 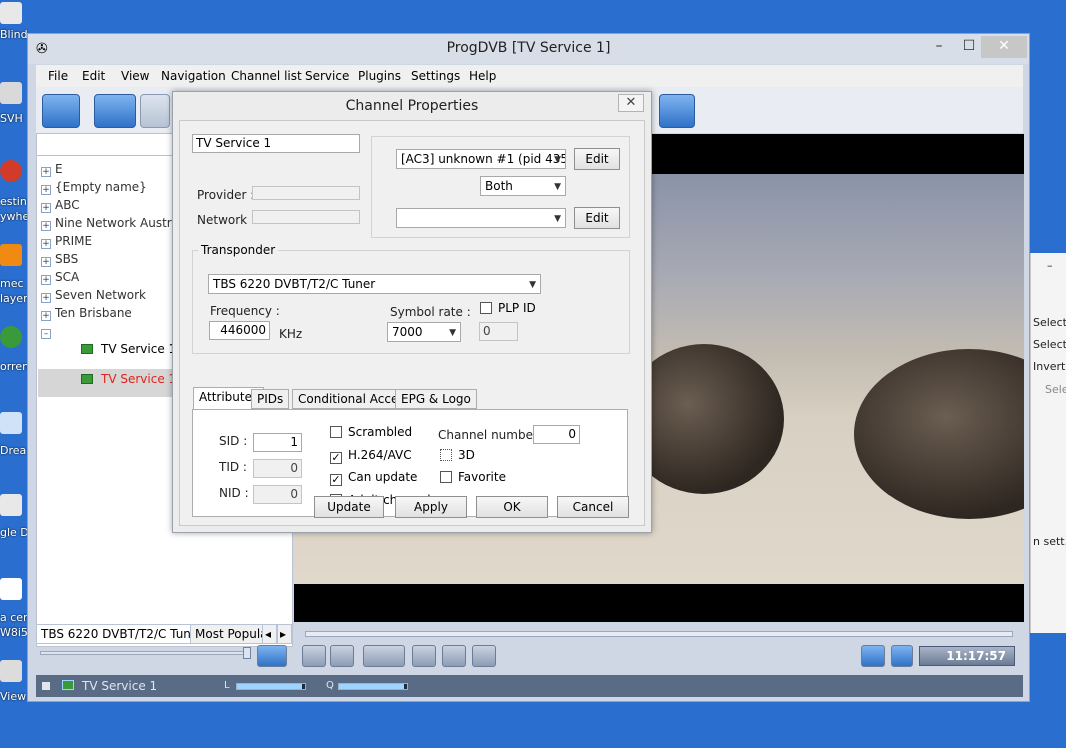 I want to click on cancel-button: Cancel, so click(x=593, y=507).